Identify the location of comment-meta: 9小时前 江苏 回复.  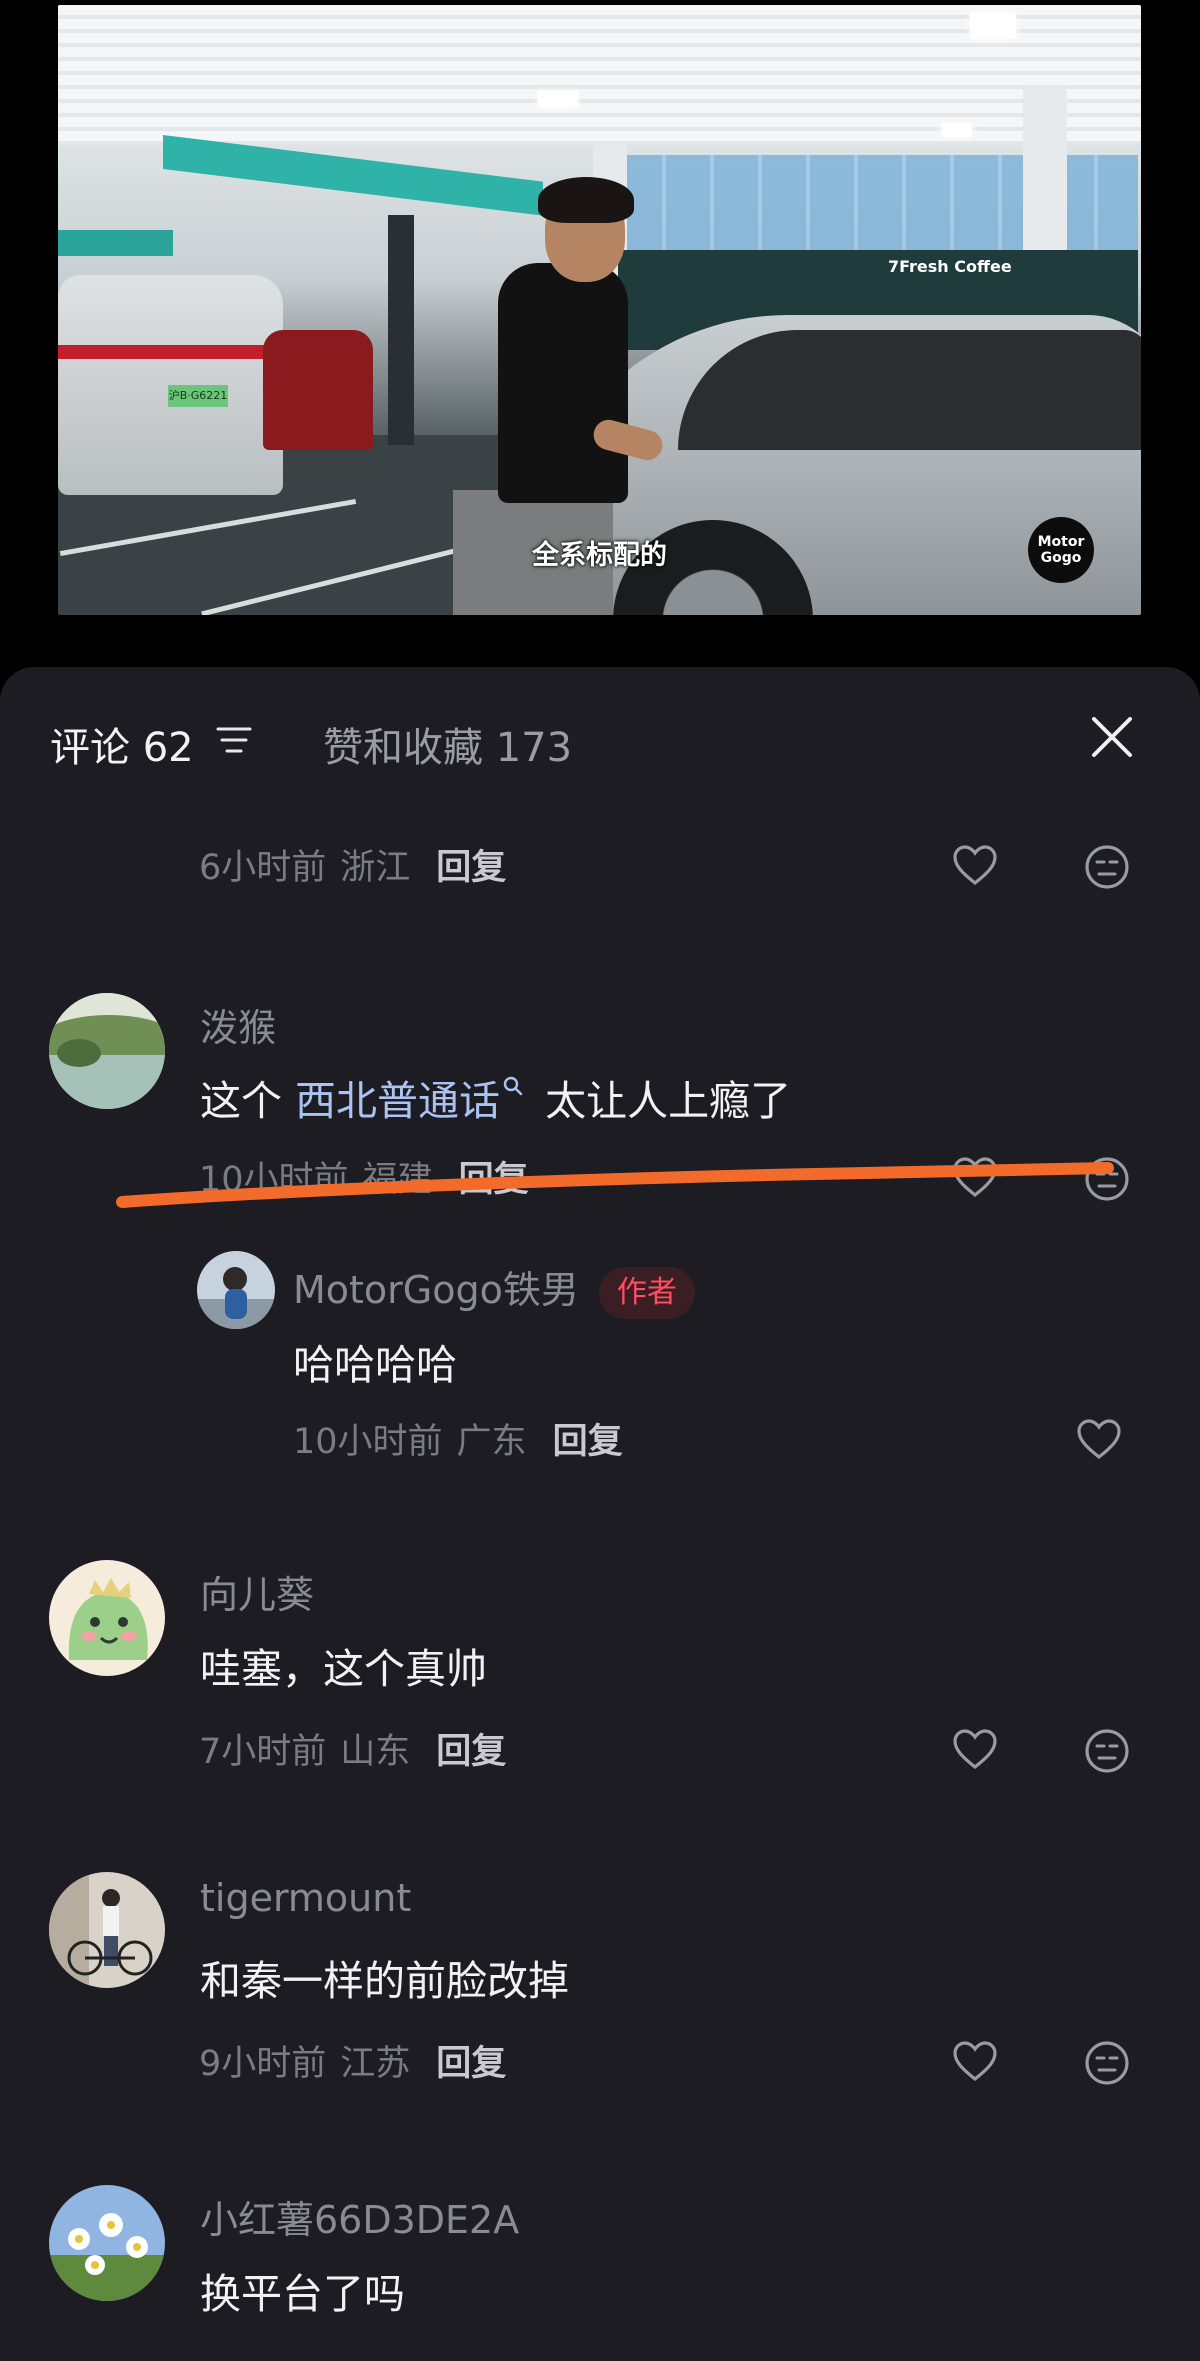
(352, 2060).